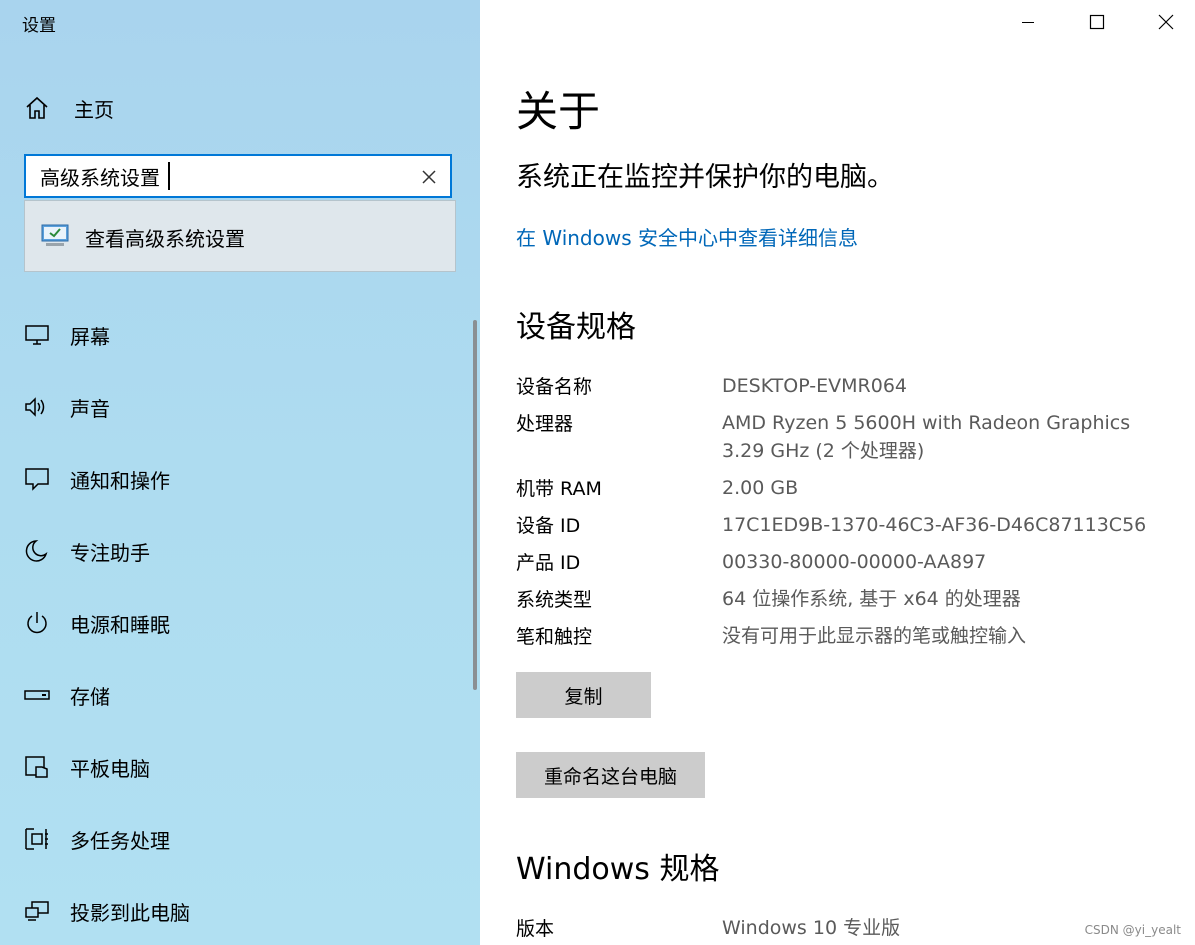 Image resolution: width=1195 pixels, height=945 pixels. I want to click on close-button, so click(1166, 22).